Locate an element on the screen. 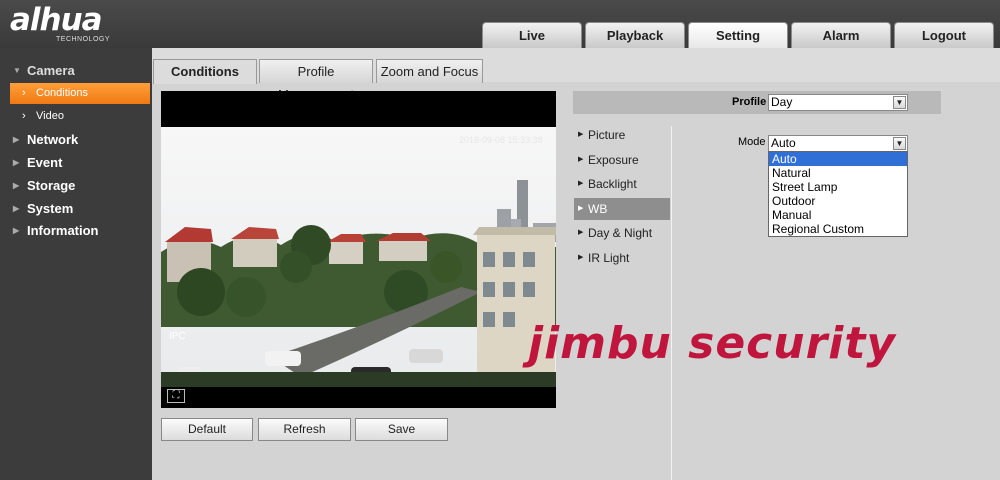 This screenshot has width=1000, height=480. menu-item-label: Picture is located at coordinates (607, 135).